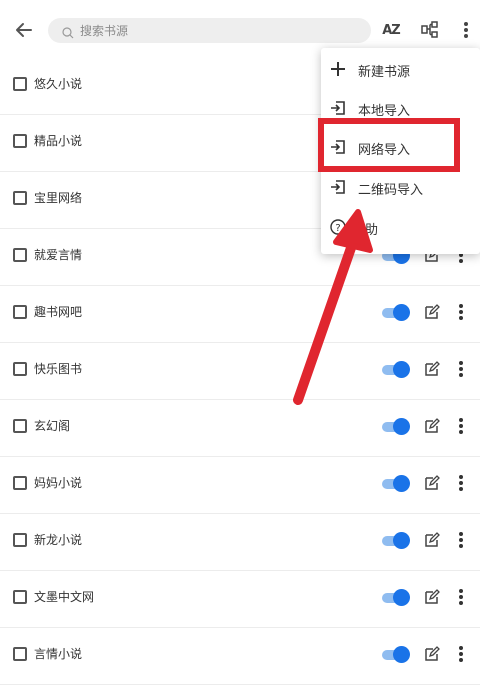  I want to click on search-input, so click(220, 31).